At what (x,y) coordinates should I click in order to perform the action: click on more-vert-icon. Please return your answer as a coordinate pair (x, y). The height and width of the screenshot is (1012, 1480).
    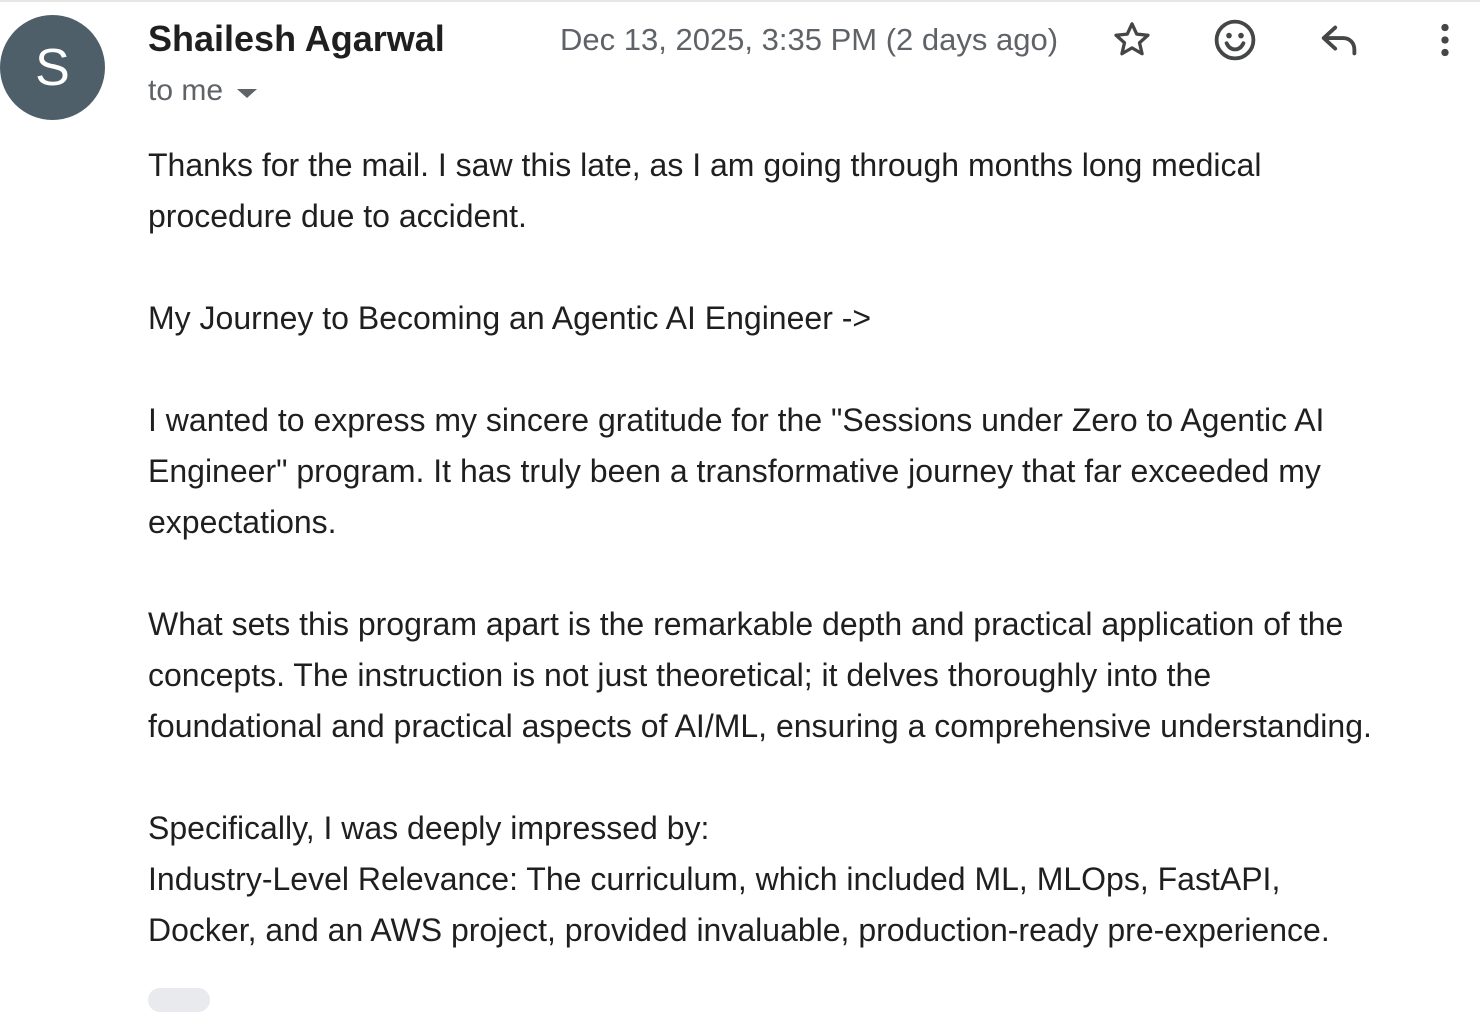
    Looking at the image, I should click on (1445, 40).